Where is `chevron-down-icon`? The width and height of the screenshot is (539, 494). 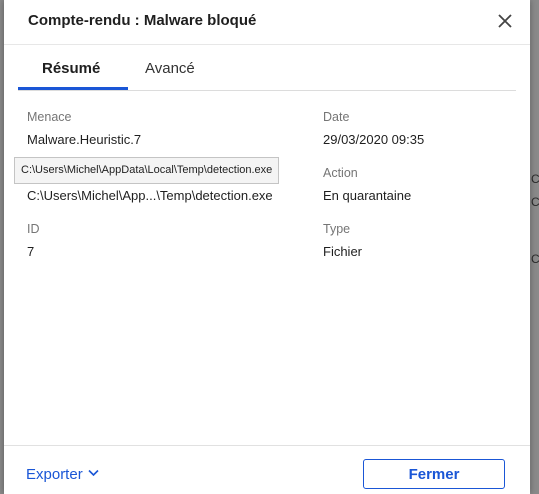
chevron-down-icon is located at coordinates (93, 473).